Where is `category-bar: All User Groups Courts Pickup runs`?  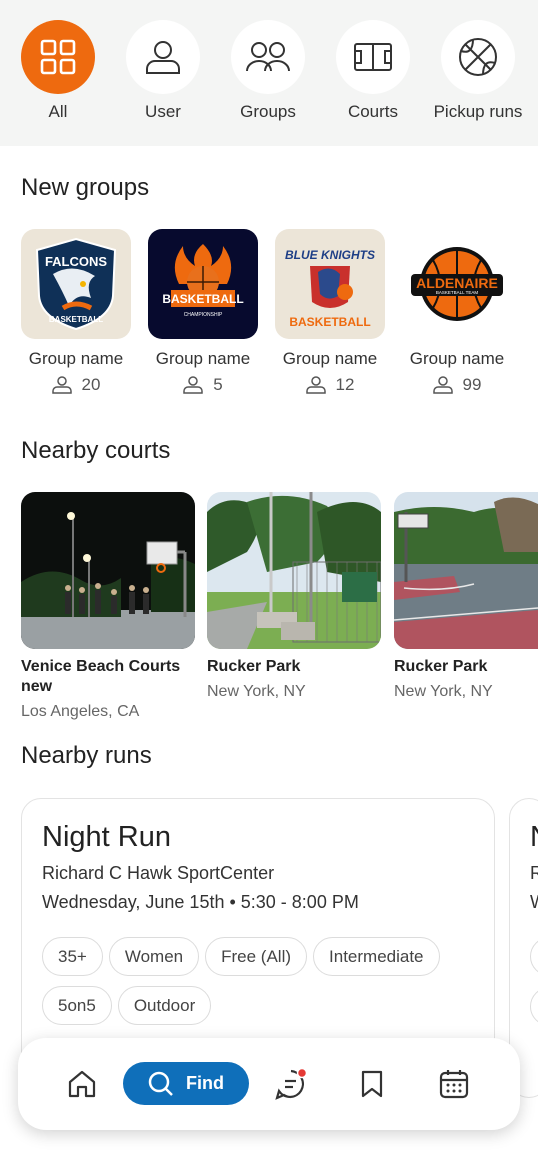
category-bar: All User Groups Courts Pickup runs is located at coordinates (269, 73).